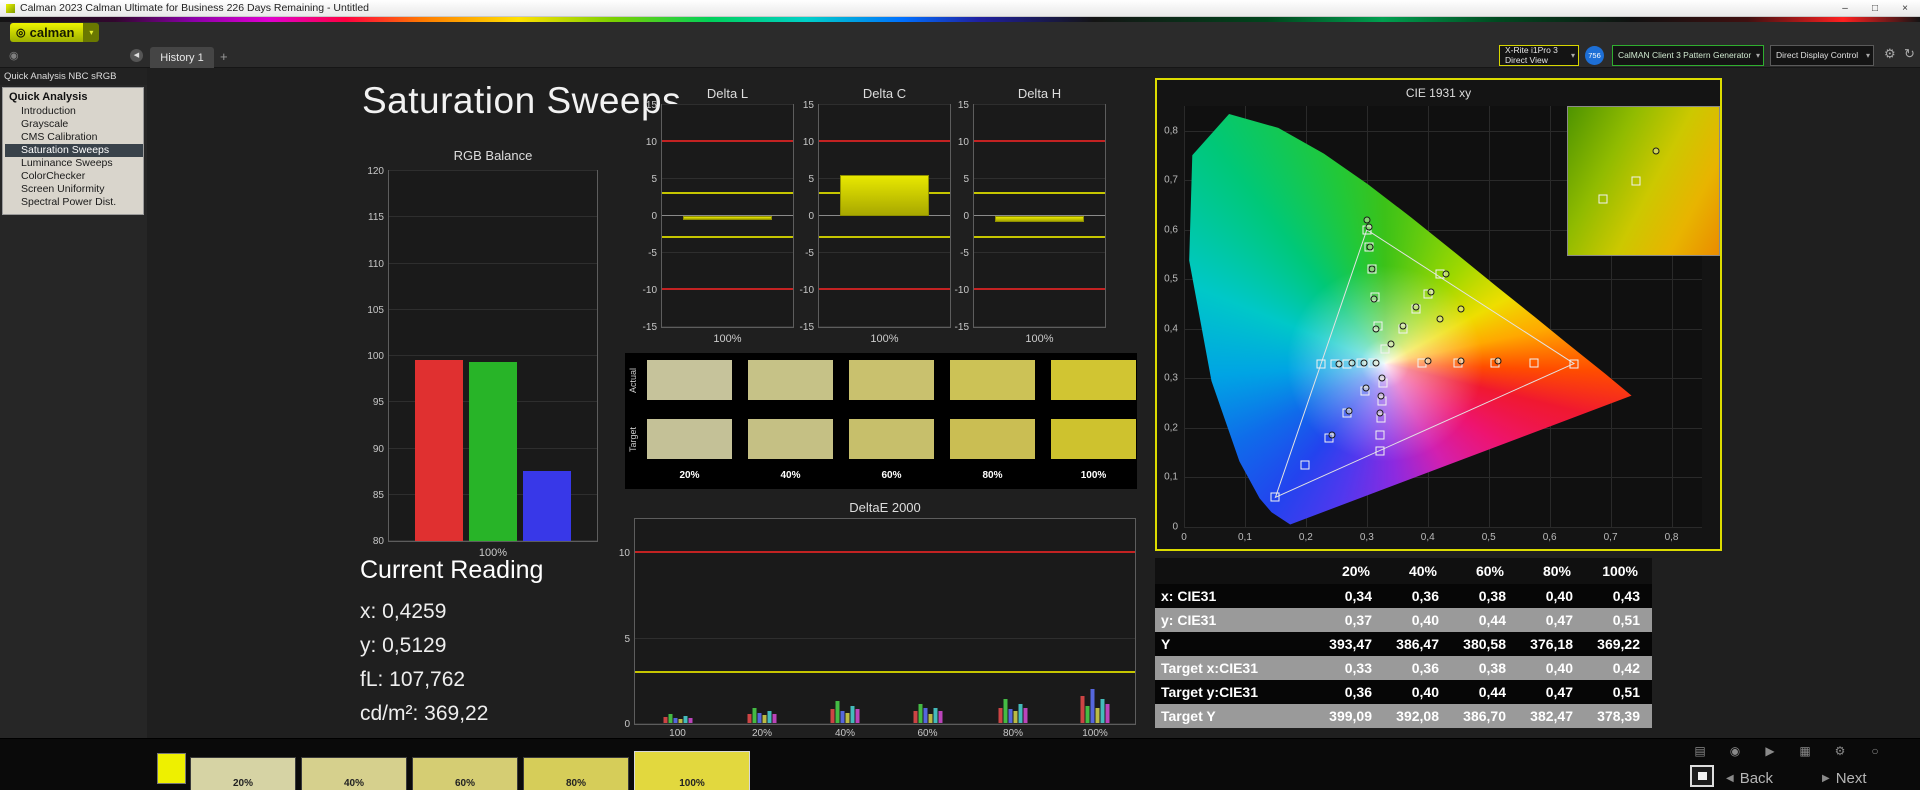  Describe the element at coordinates (376, 218) in the screenshot. I see `y-axis-tick: 115` at that location.